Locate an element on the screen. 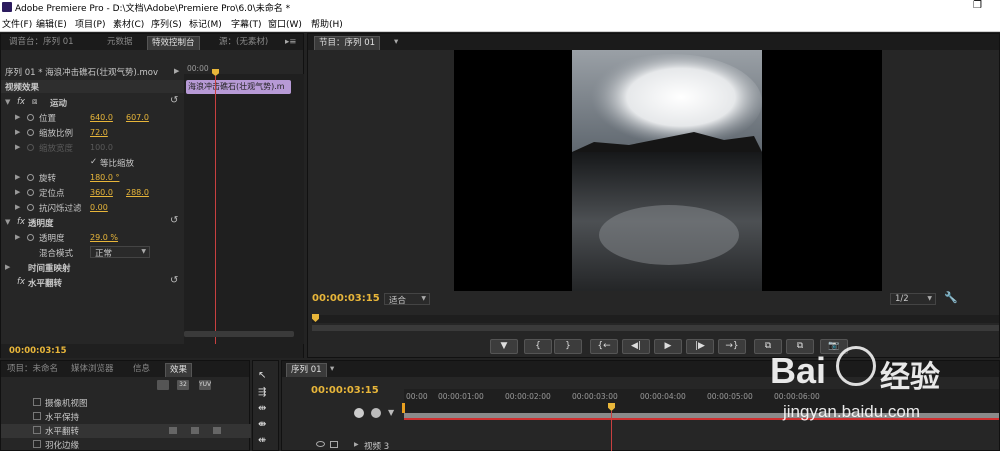 The height and width of the screenshot is (451, 1000). menu-marker: 标记(M) is located at coordinates (205, 23).